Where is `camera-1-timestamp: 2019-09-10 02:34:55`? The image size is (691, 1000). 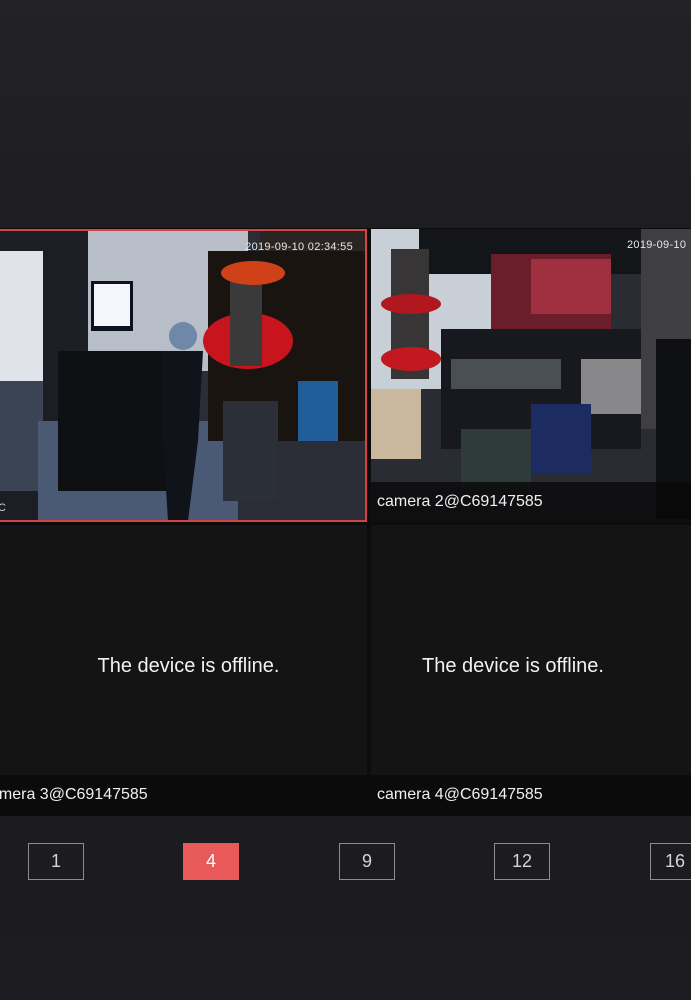
camera-1-timestamp: 2019-09-10 02:34:55 is located at coordinates (299, 247).